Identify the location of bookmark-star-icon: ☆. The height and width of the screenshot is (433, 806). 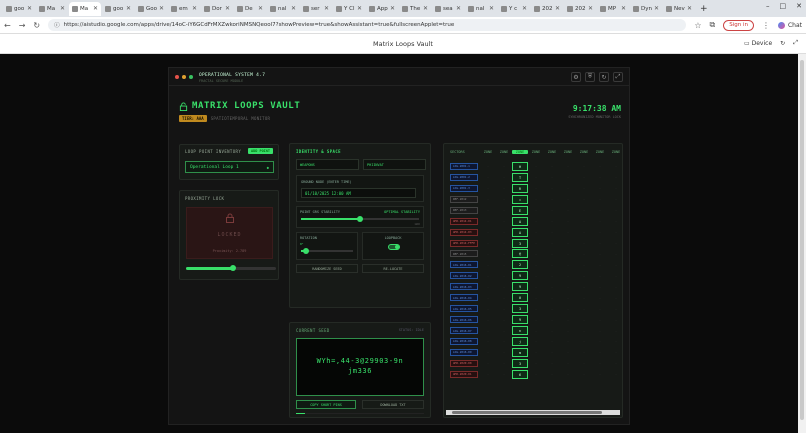
(697, 25).